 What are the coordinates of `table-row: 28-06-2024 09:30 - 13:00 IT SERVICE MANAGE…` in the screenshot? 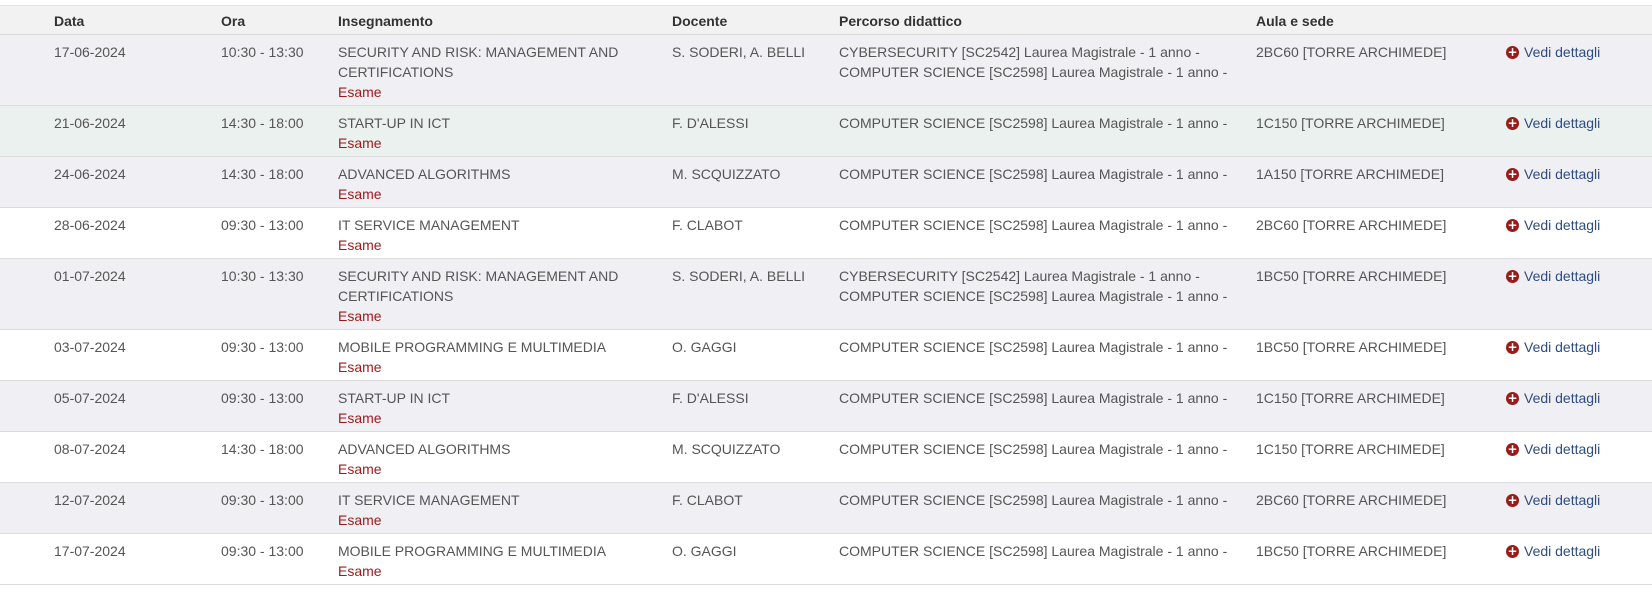 It's located at (826, 233).